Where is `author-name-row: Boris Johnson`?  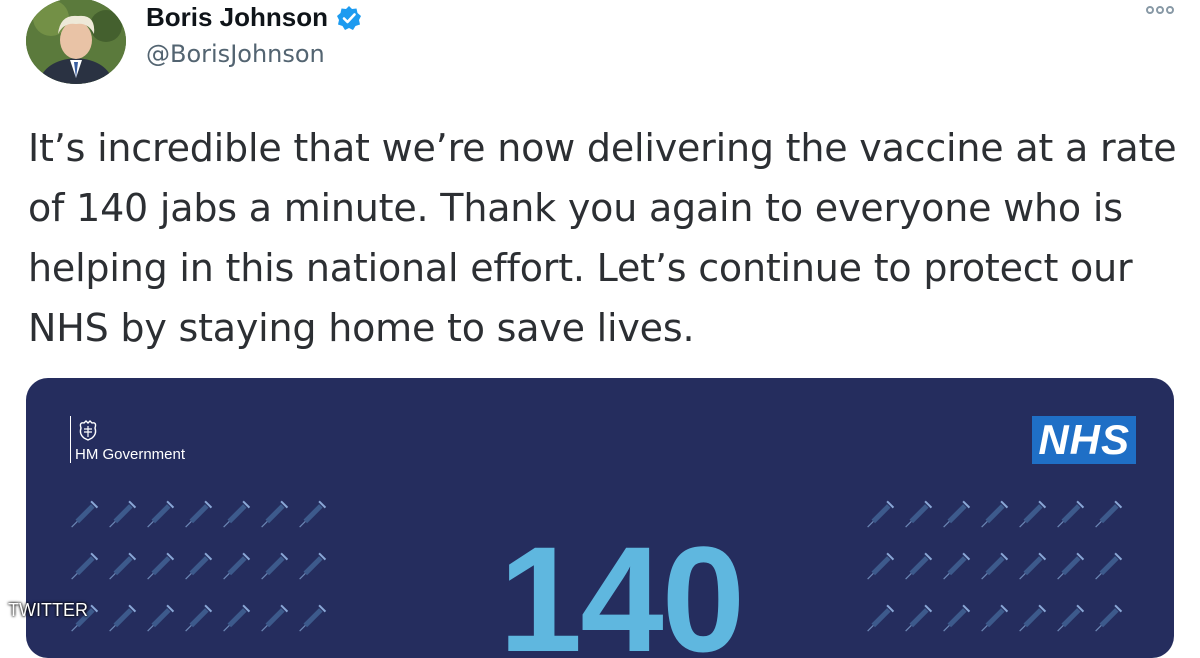
author-name-row: Boris Johnson is located at coordinates (254, 17).